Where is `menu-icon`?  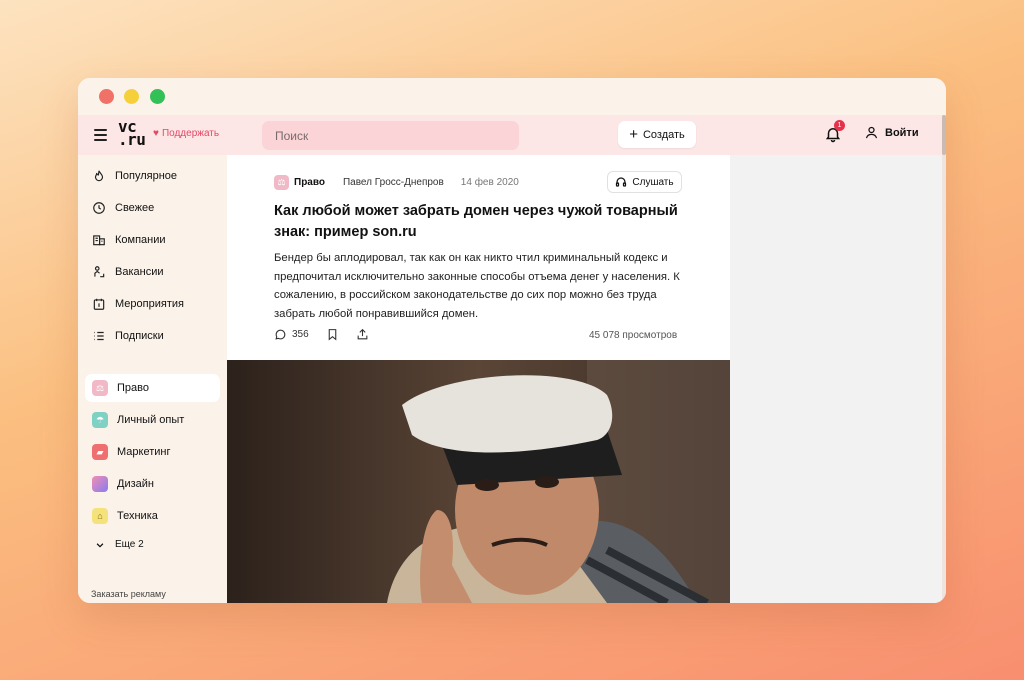 menu-icon is located at coordinates (100, 135).